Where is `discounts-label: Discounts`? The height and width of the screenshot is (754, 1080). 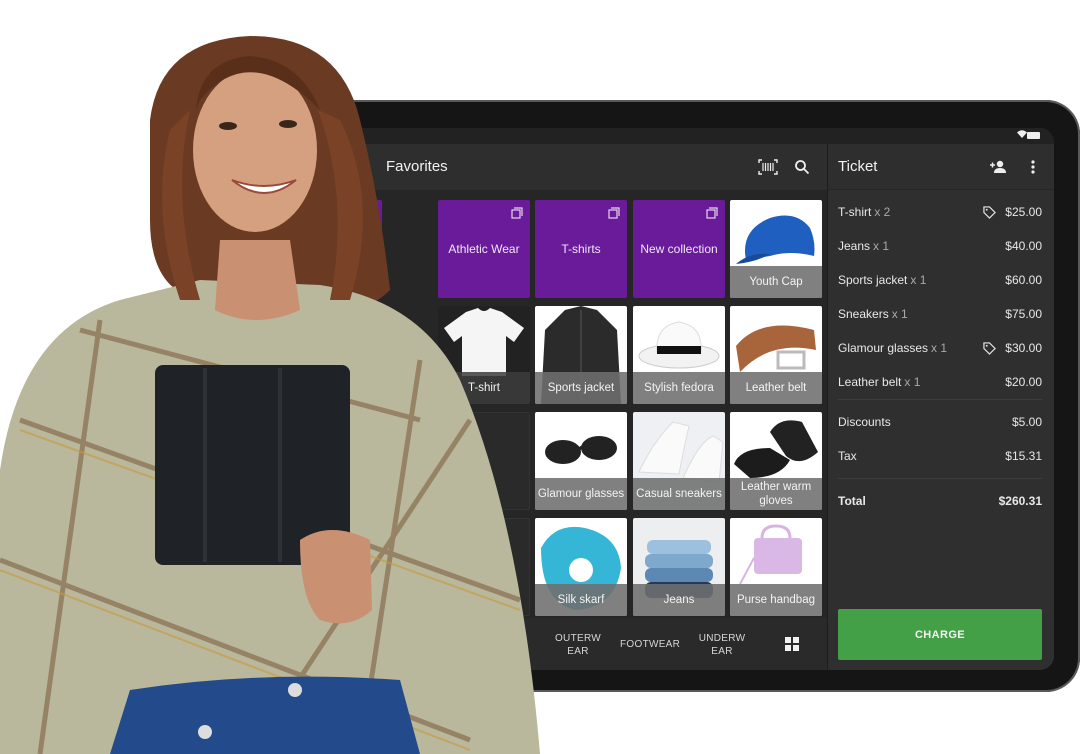
discounts-label: Discounts is located at coordinates (864, 422).